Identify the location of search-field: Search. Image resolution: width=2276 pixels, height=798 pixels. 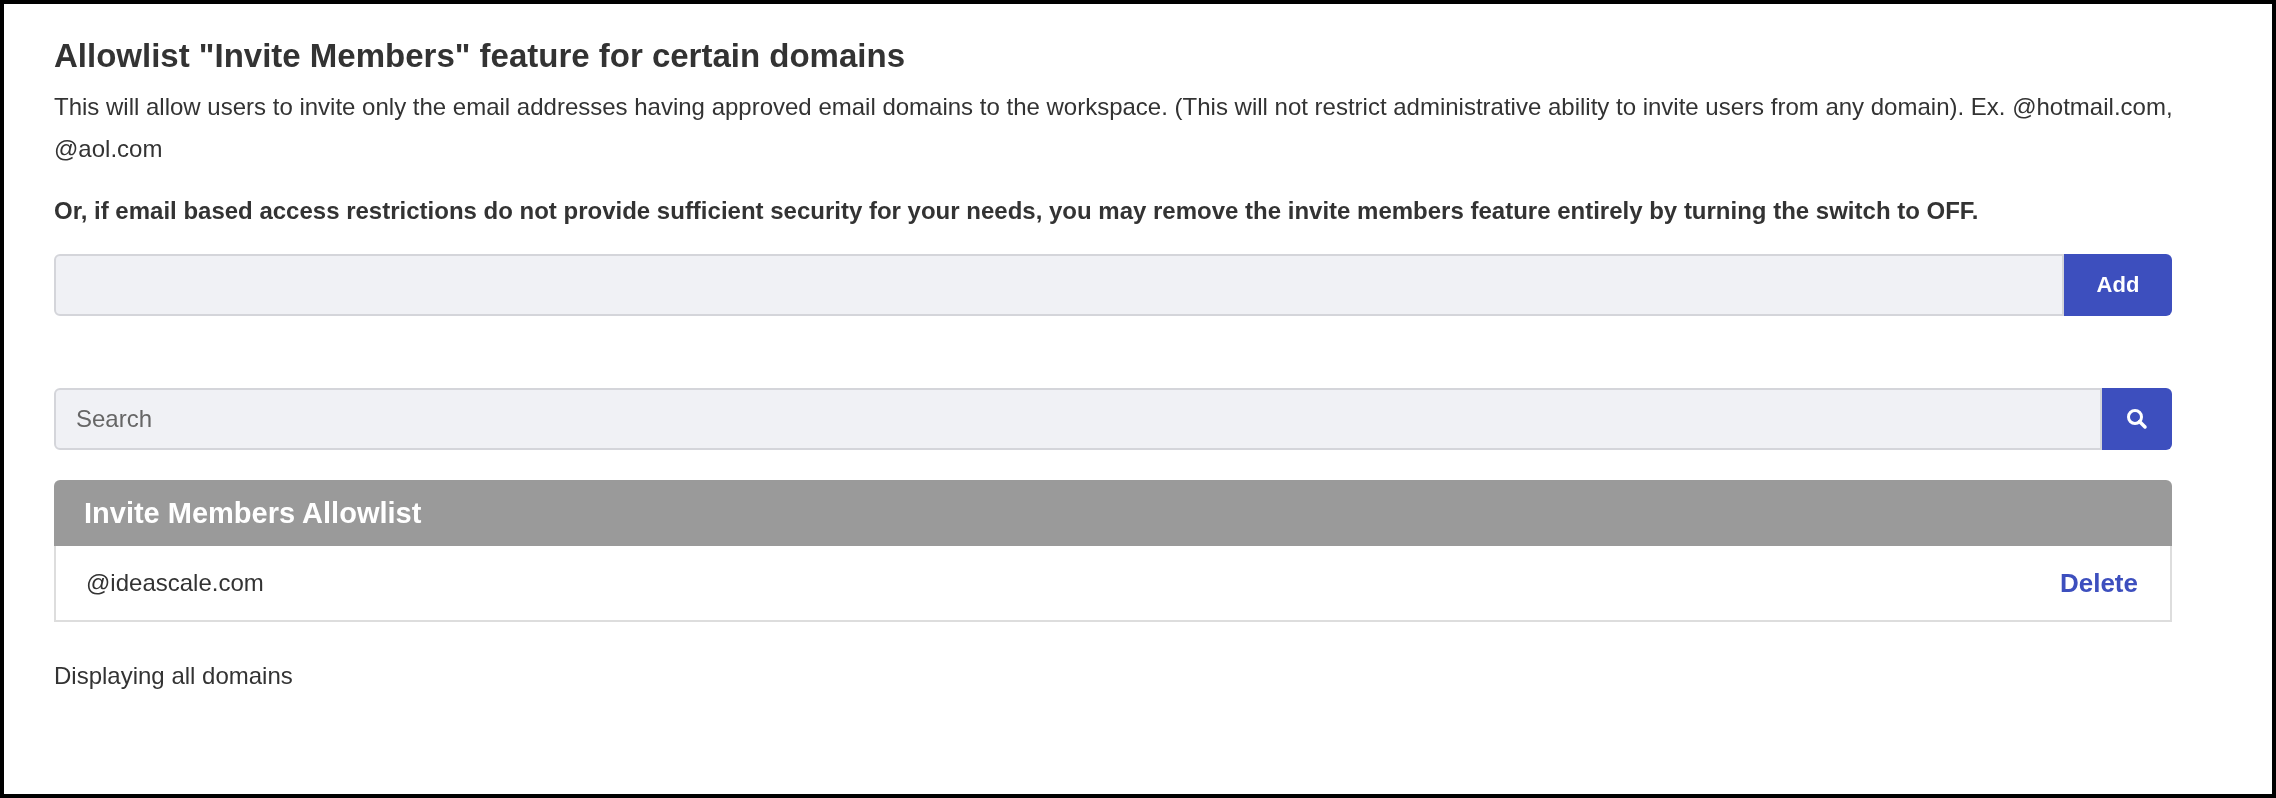
(1078, 419).